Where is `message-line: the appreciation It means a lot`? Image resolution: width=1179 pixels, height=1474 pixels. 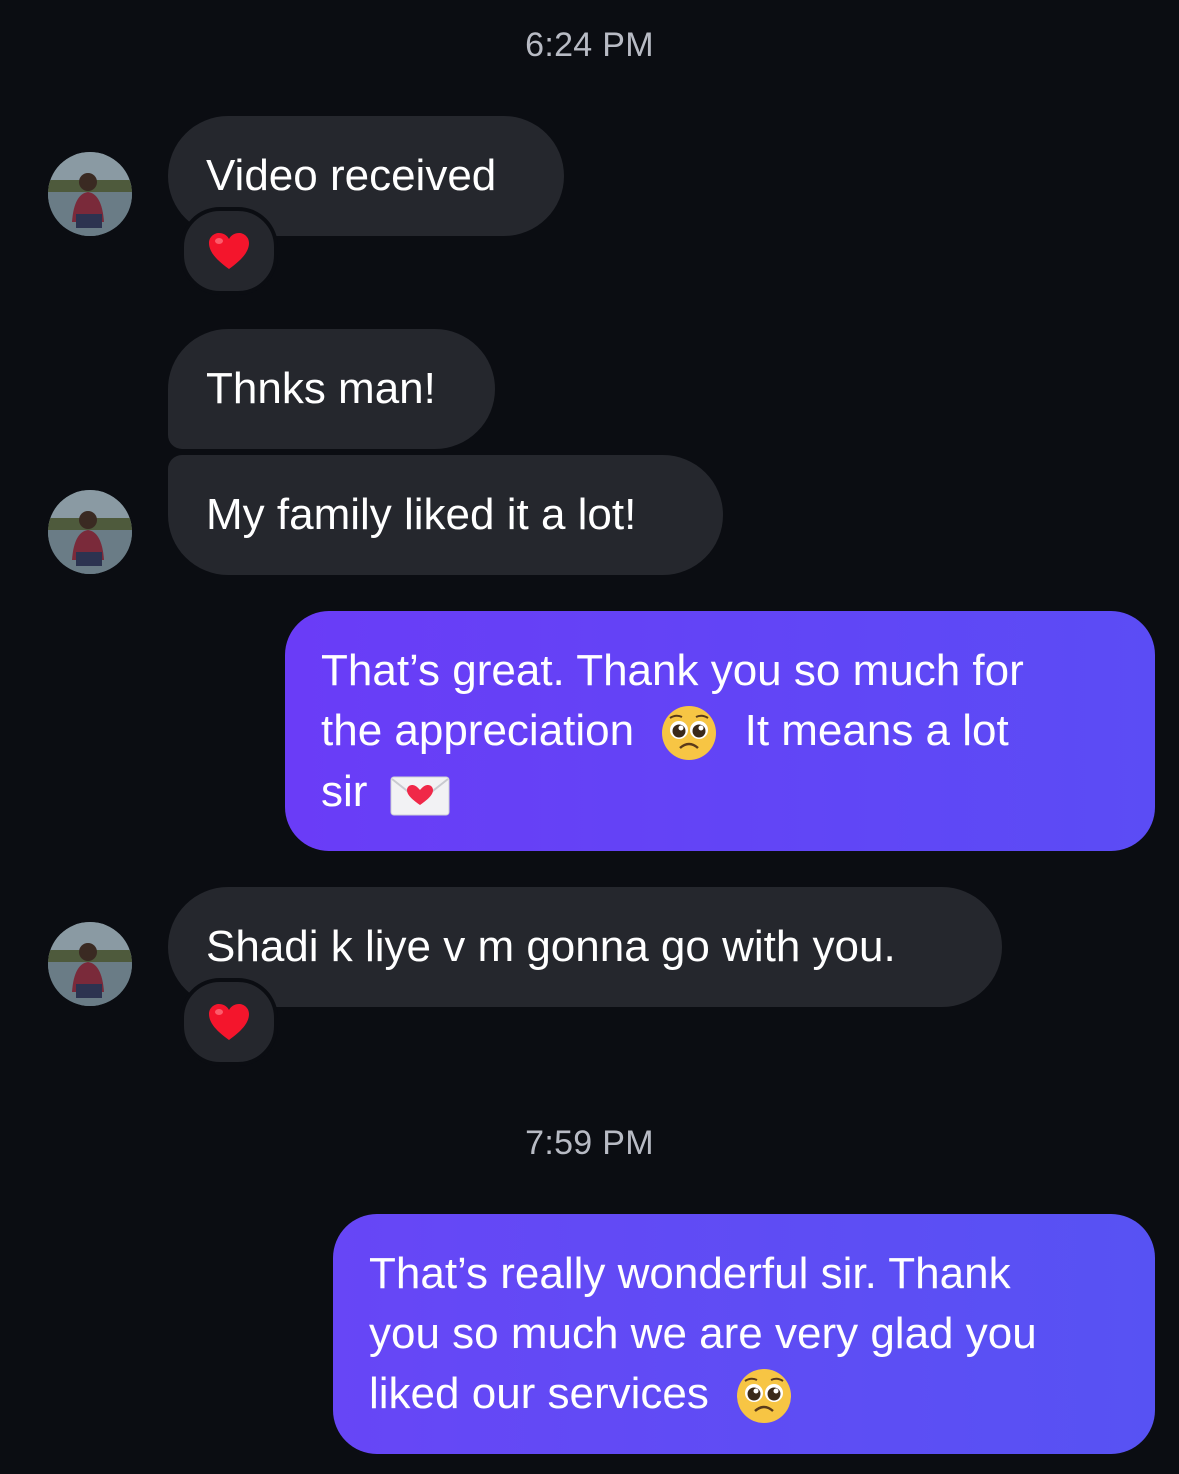
message-line: the appreciation It means a lot is located at coordinates (720, 731).